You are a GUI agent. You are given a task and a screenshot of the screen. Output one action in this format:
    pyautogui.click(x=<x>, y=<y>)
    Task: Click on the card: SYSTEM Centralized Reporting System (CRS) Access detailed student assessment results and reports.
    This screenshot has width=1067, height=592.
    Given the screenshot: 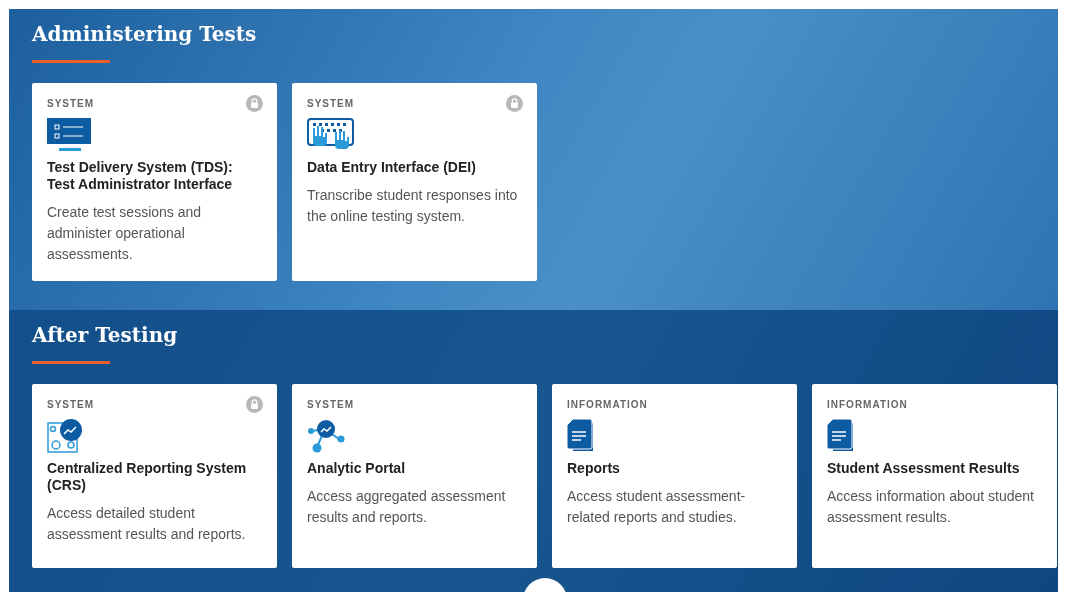 What is the action you would take?
    pyautogui.click(x=154, y=476)
    